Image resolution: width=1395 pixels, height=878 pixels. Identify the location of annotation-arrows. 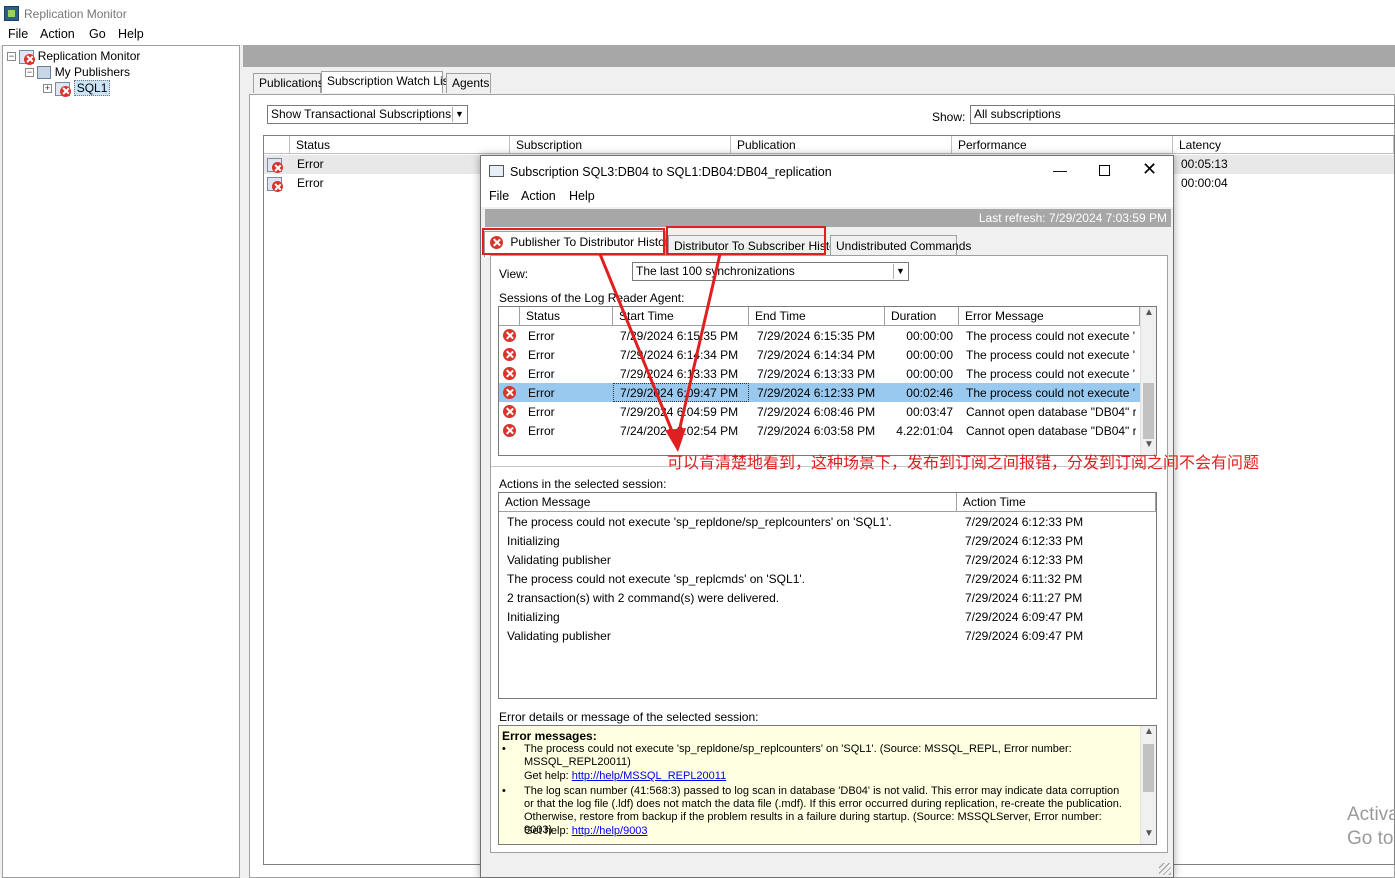
(660, 352).